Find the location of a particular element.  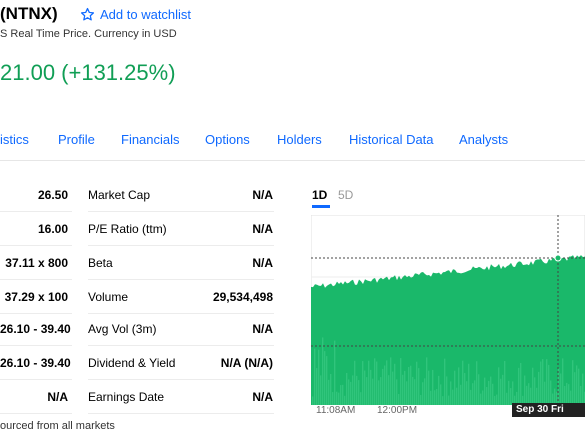

crosshair-point is located at coordinates (558, 258).